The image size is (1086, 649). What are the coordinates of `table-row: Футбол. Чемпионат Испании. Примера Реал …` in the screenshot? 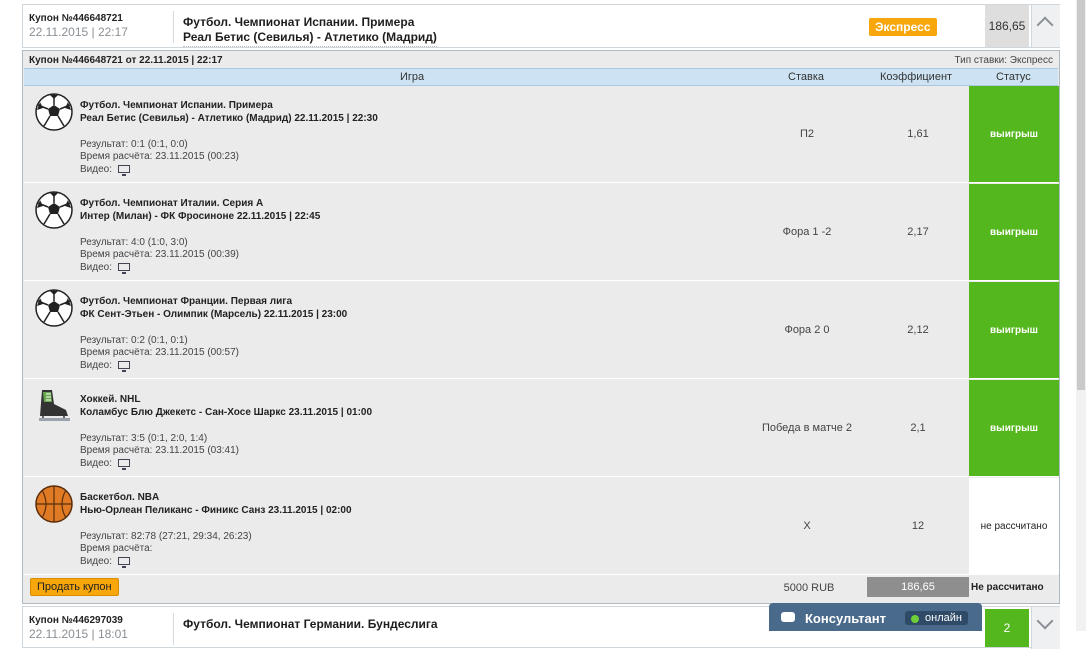 It's located at (541, 134).